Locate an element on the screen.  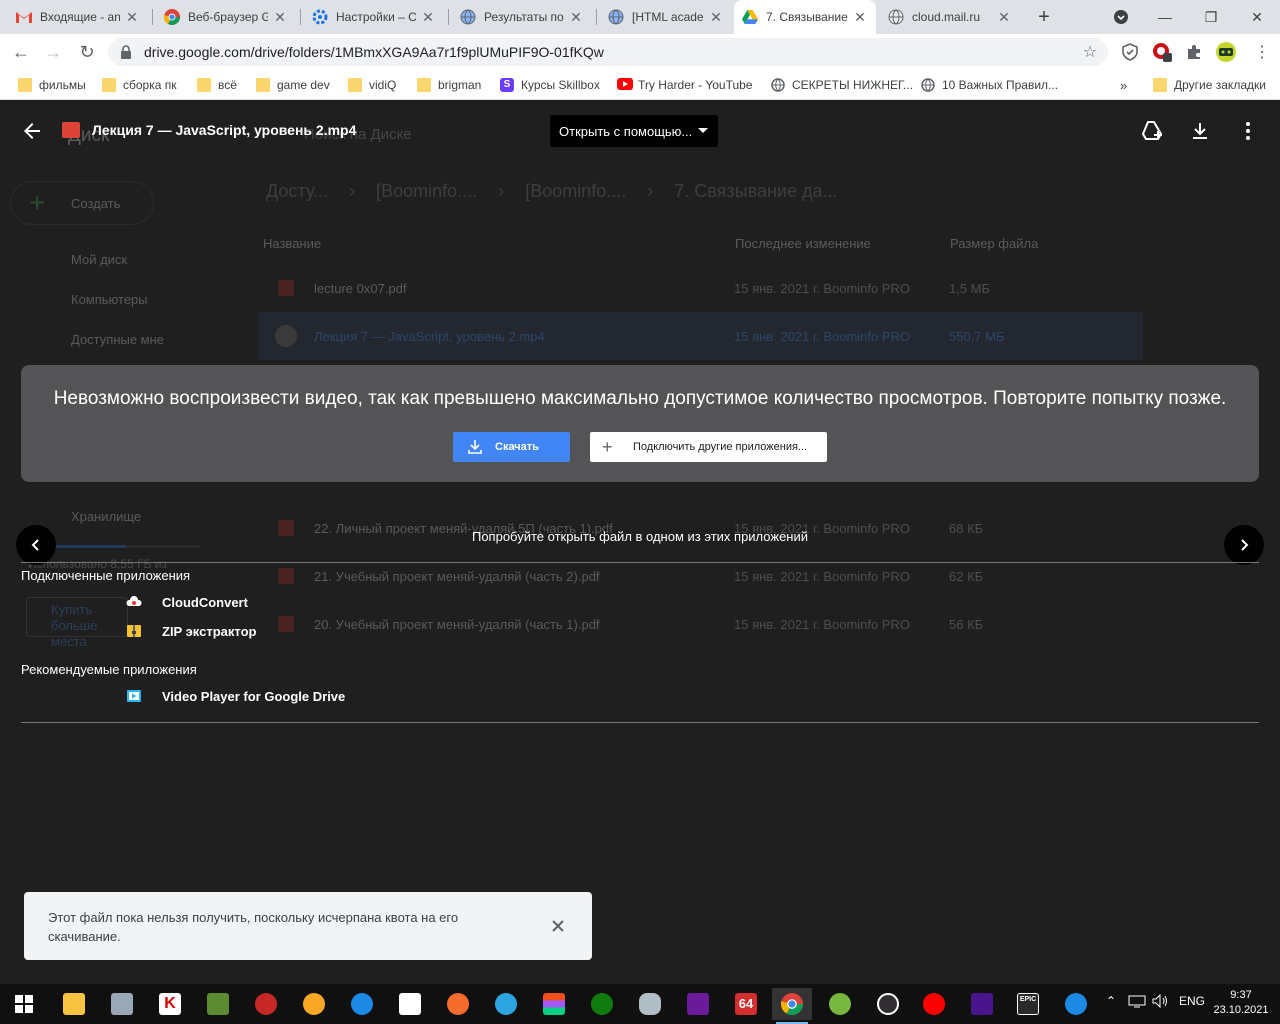
obs-icon is located at coordinates (888, 1004).